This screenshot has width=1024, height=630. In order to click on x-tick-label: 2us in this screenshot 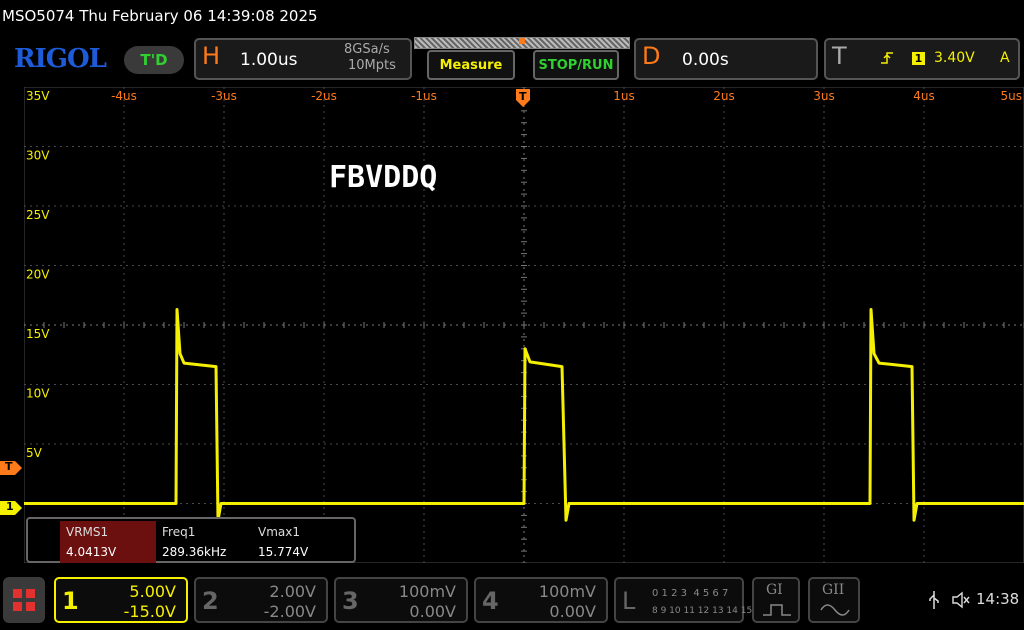, I will do `click(724, 96)`.